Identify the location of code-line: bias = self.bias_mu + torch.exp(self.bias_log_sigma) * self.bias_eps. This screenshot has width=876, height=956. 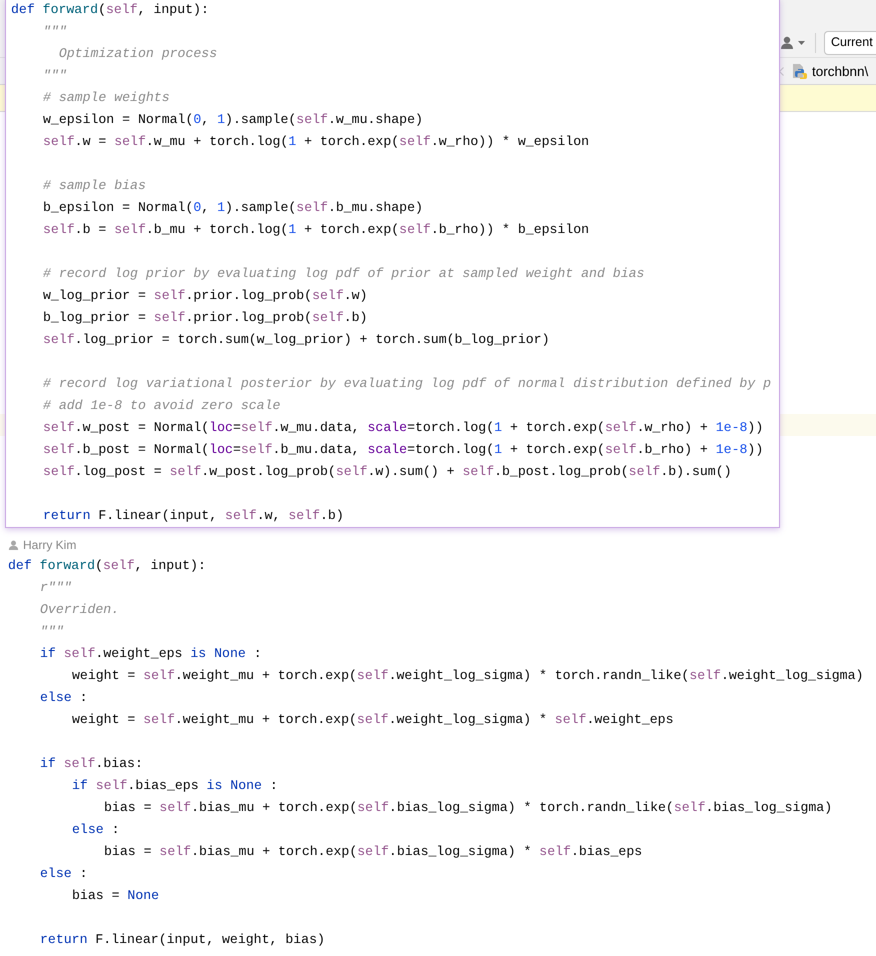
(373, 852).